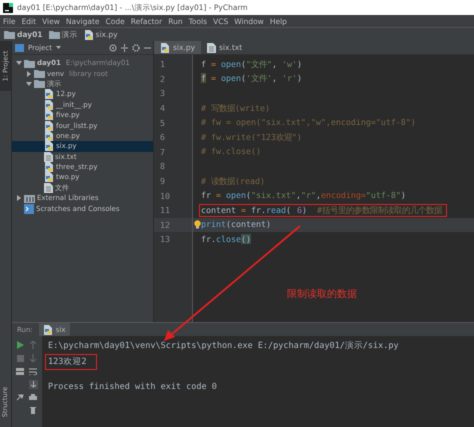  I want to click on trash-icon, so click(33, 410).